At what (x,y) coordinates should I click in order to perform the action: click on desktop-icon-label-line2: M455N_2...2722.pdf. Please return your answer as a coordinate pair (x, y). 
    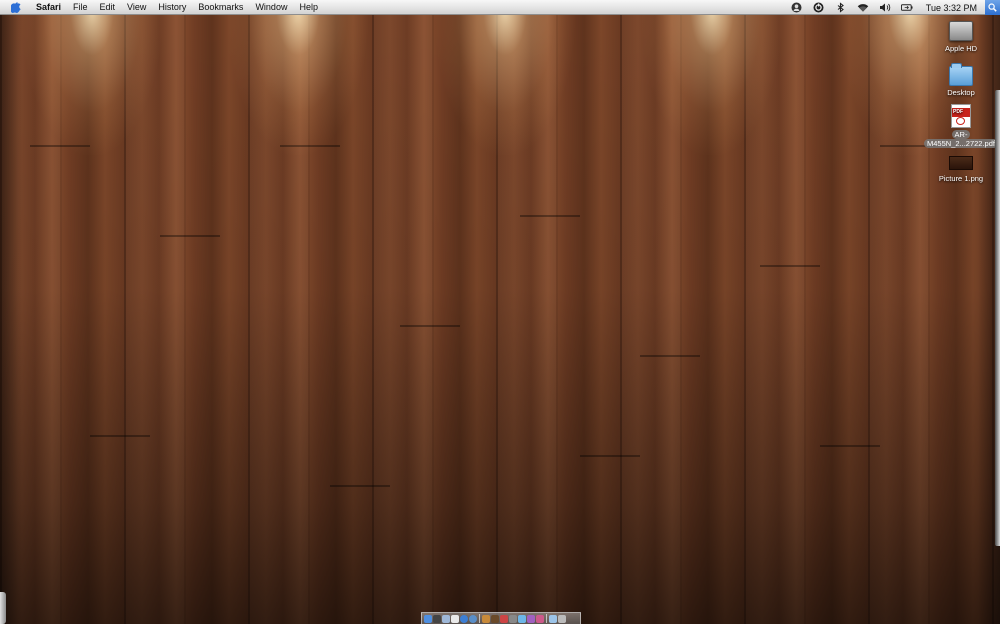
    Looking at the image, I should click on (961, 143).